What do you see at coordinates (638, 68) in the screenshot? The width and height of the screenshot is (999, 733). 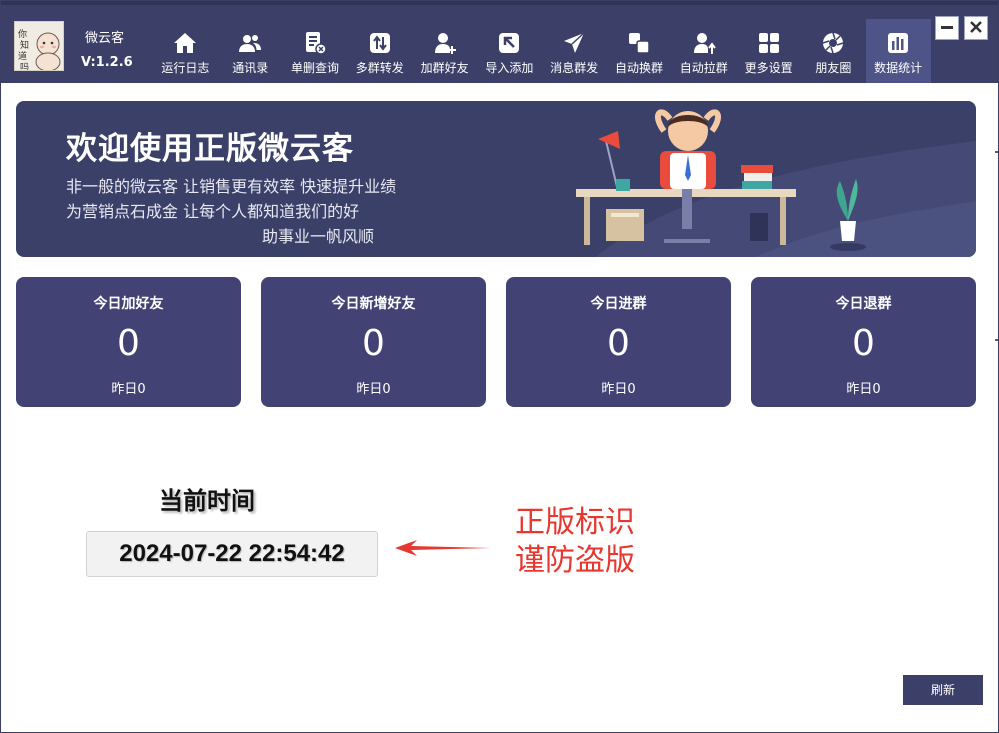 I see `nav-label: 自动换群` at bounding box center [638, 68].